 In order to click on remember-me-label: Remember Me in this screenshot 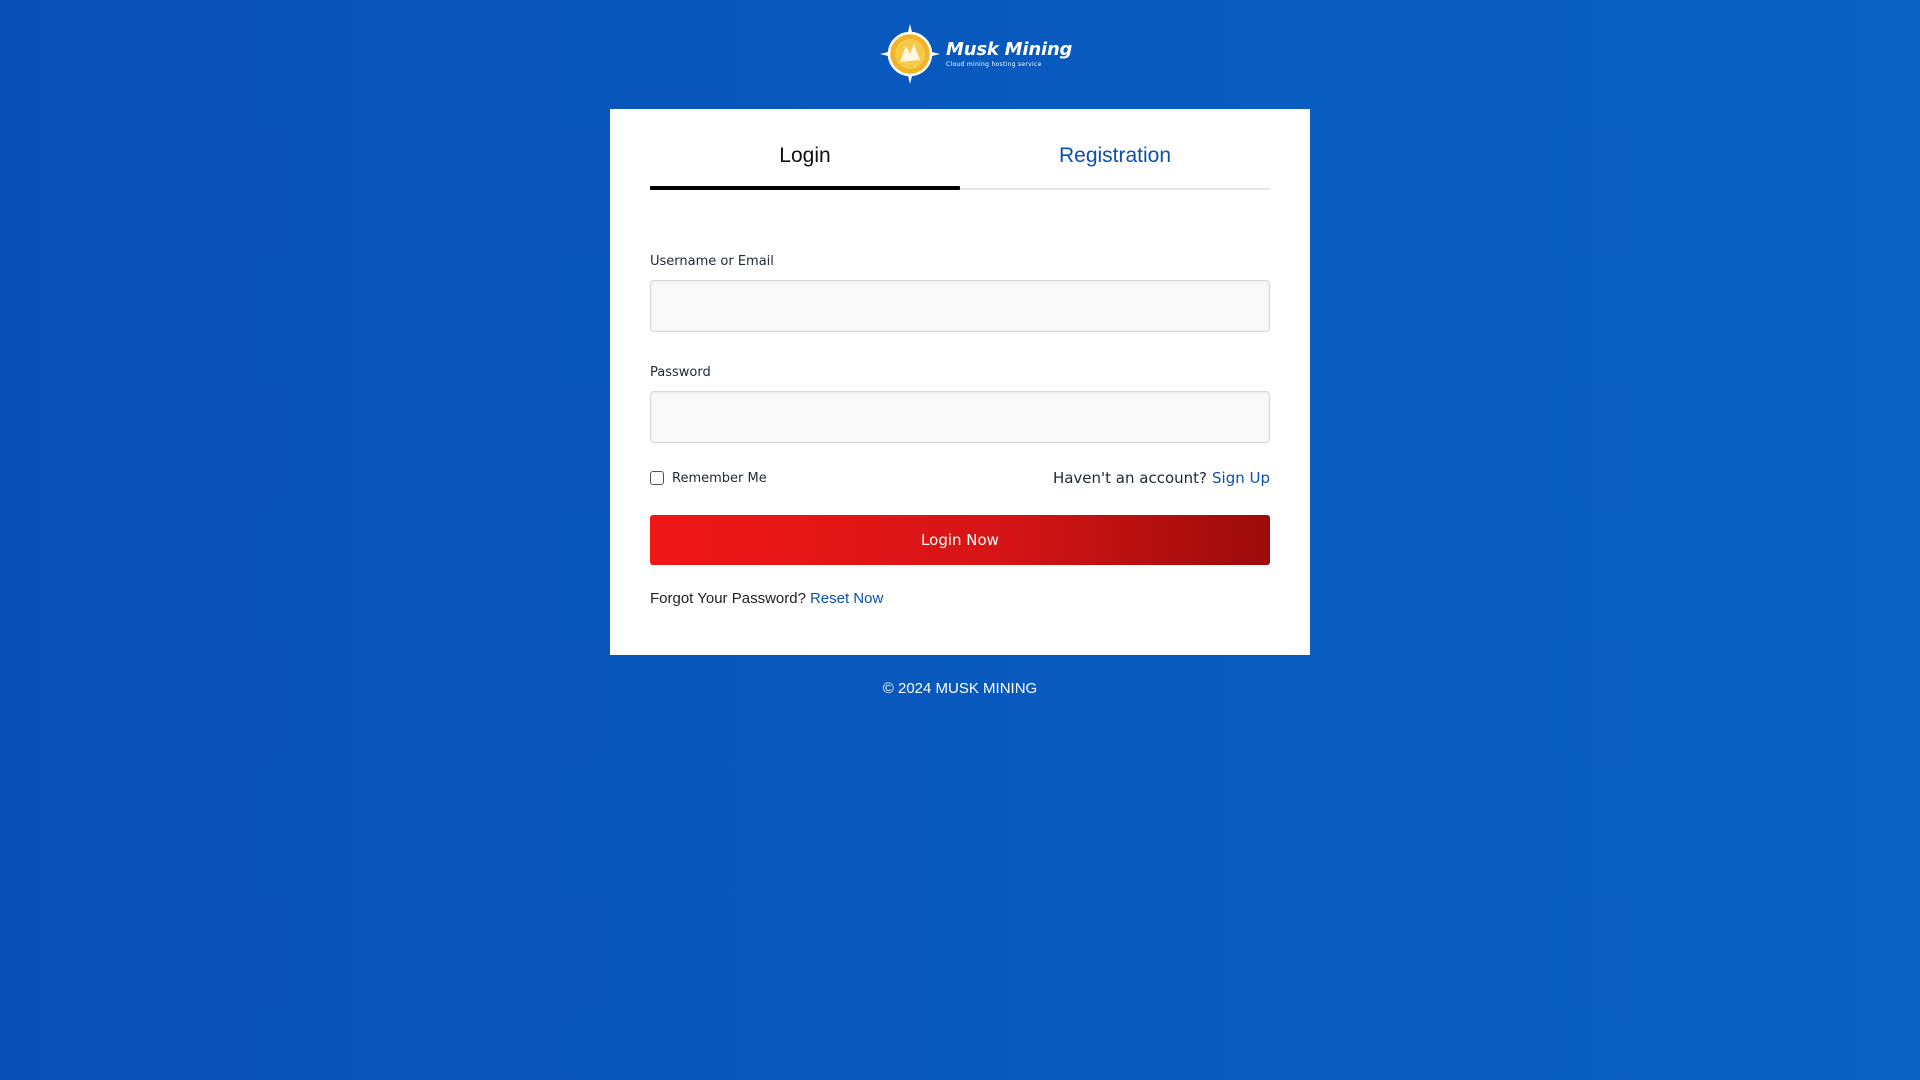, I will do `click(719, 478)`.